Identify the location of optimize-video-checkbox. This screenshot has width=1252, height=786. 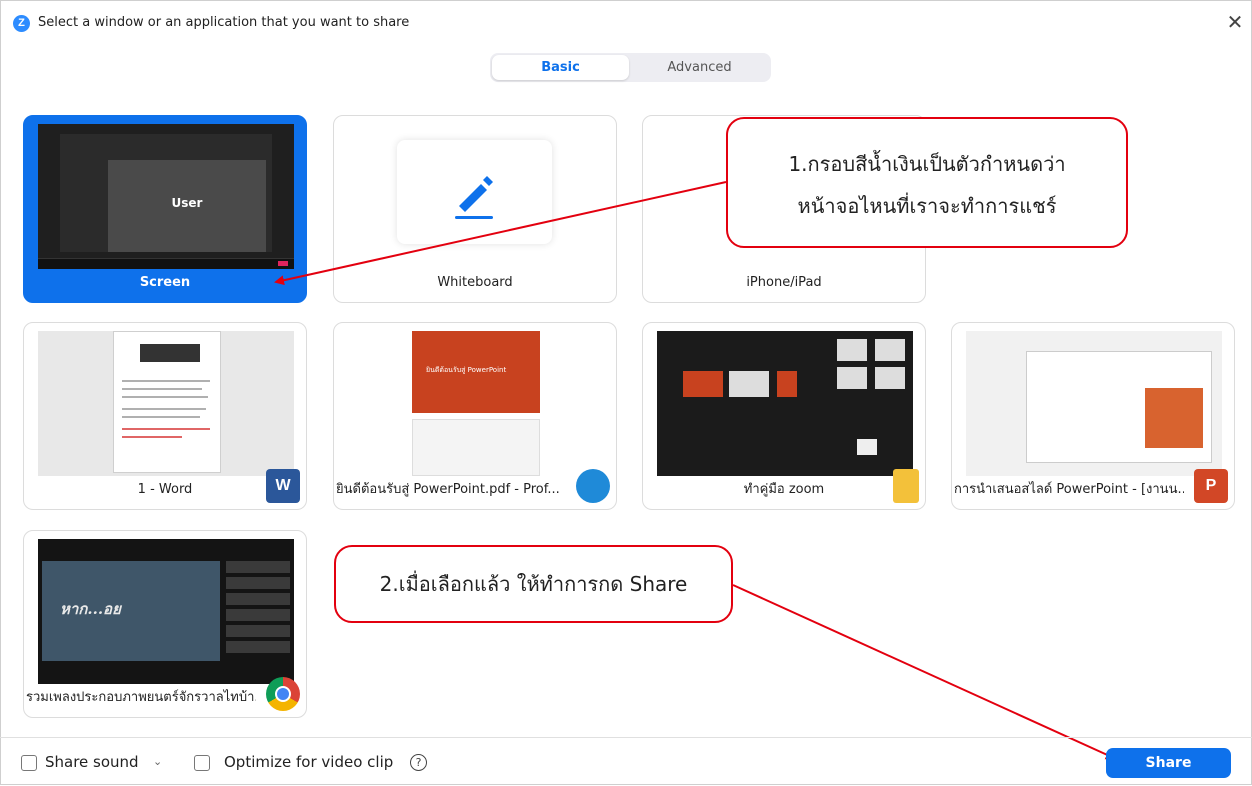
(202, 763).